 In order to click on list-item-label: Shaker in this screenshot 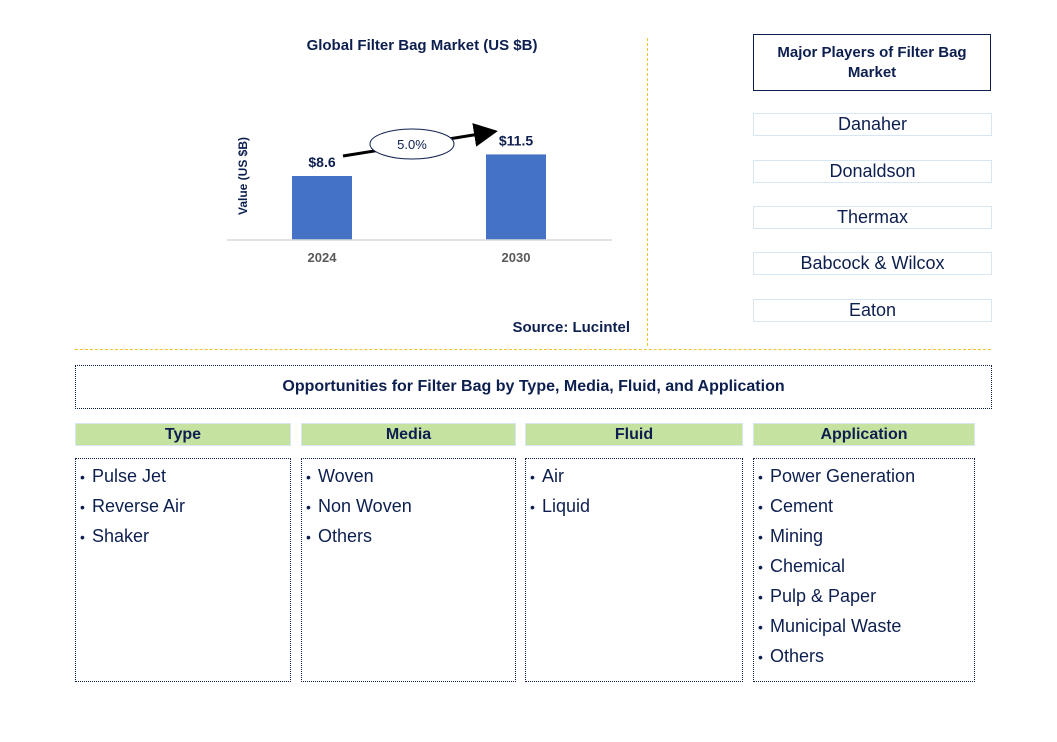, I will do `click(121, 536)`.